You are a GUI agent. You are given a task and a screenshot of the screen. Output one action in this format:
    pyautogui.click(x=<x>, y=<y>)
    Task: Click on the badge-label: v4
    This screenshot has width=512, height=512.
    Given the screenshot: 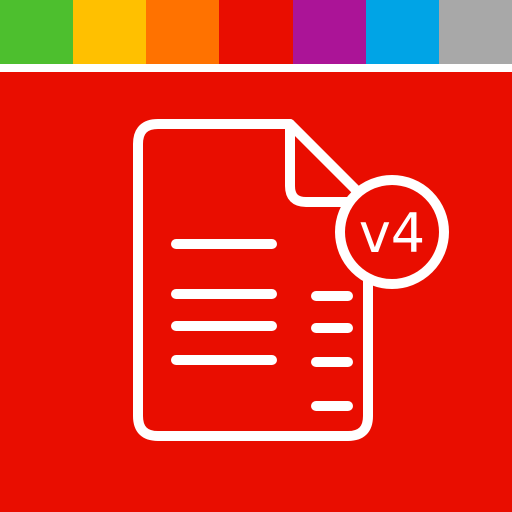 What is the action you would take?
    pyautogui.click(x=392, y=233)
    